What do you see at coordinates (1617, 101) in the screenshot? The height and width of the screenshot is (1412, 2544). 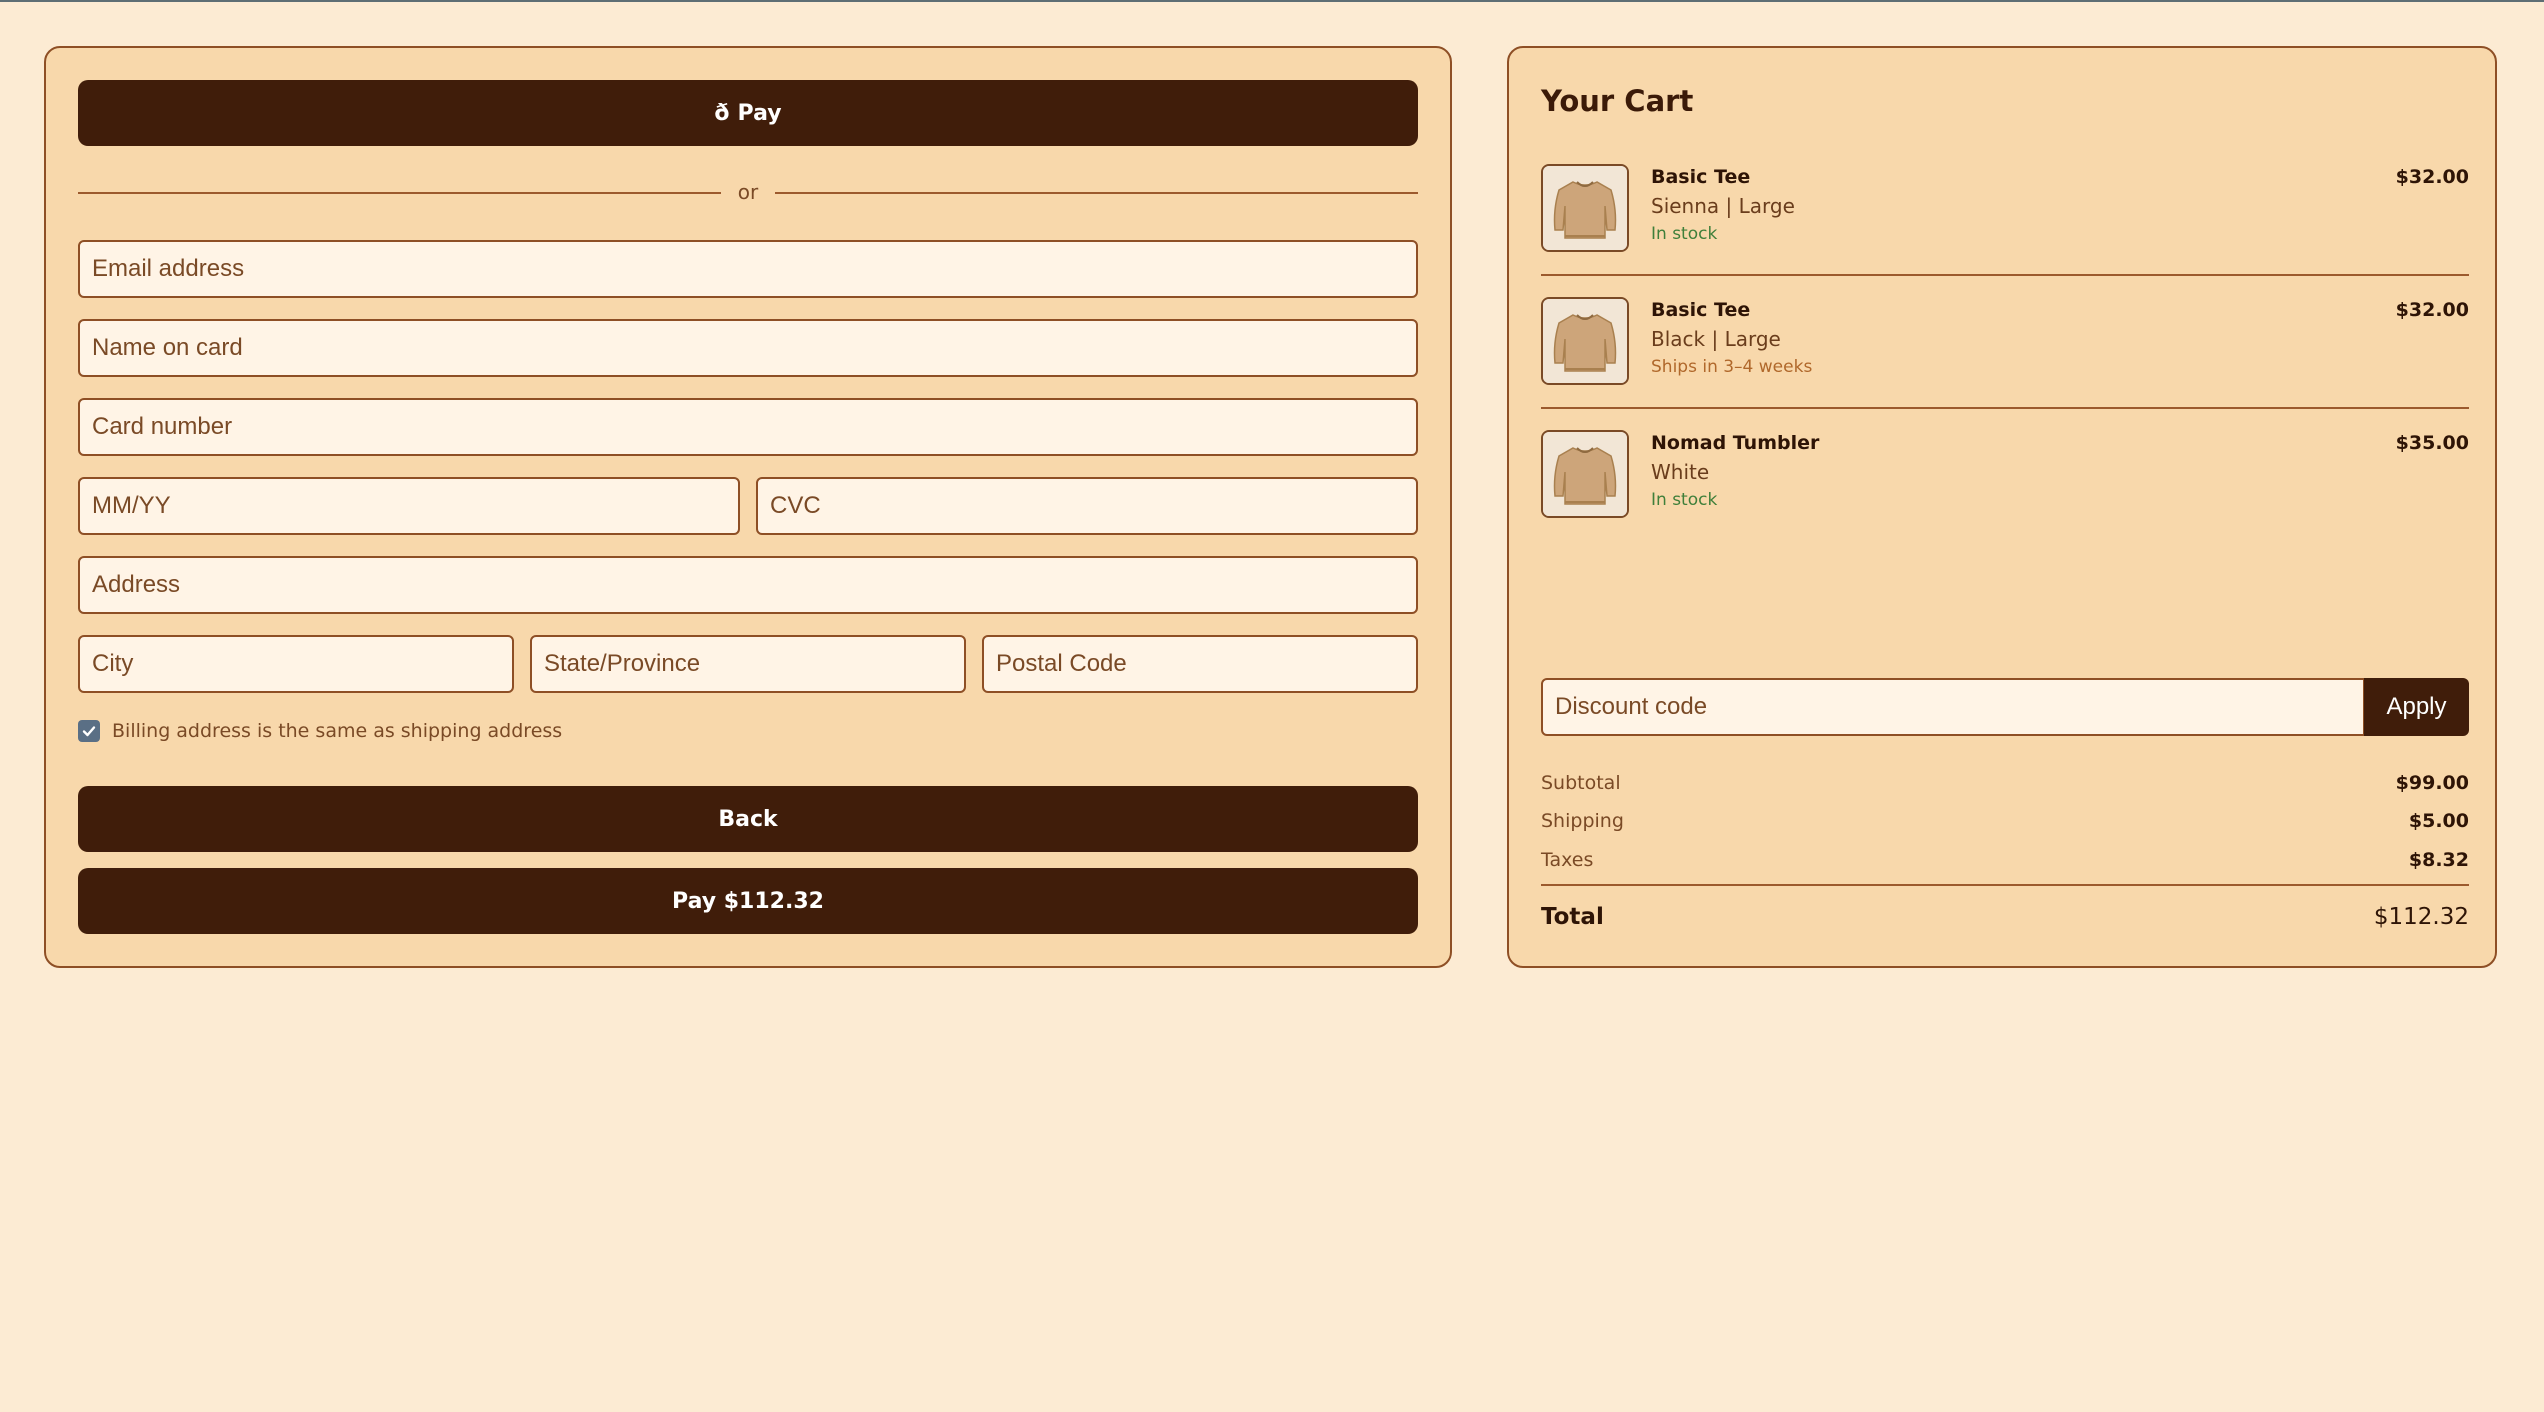 I see `cart-title: Your Cart` at bounding box center [1617, 101].